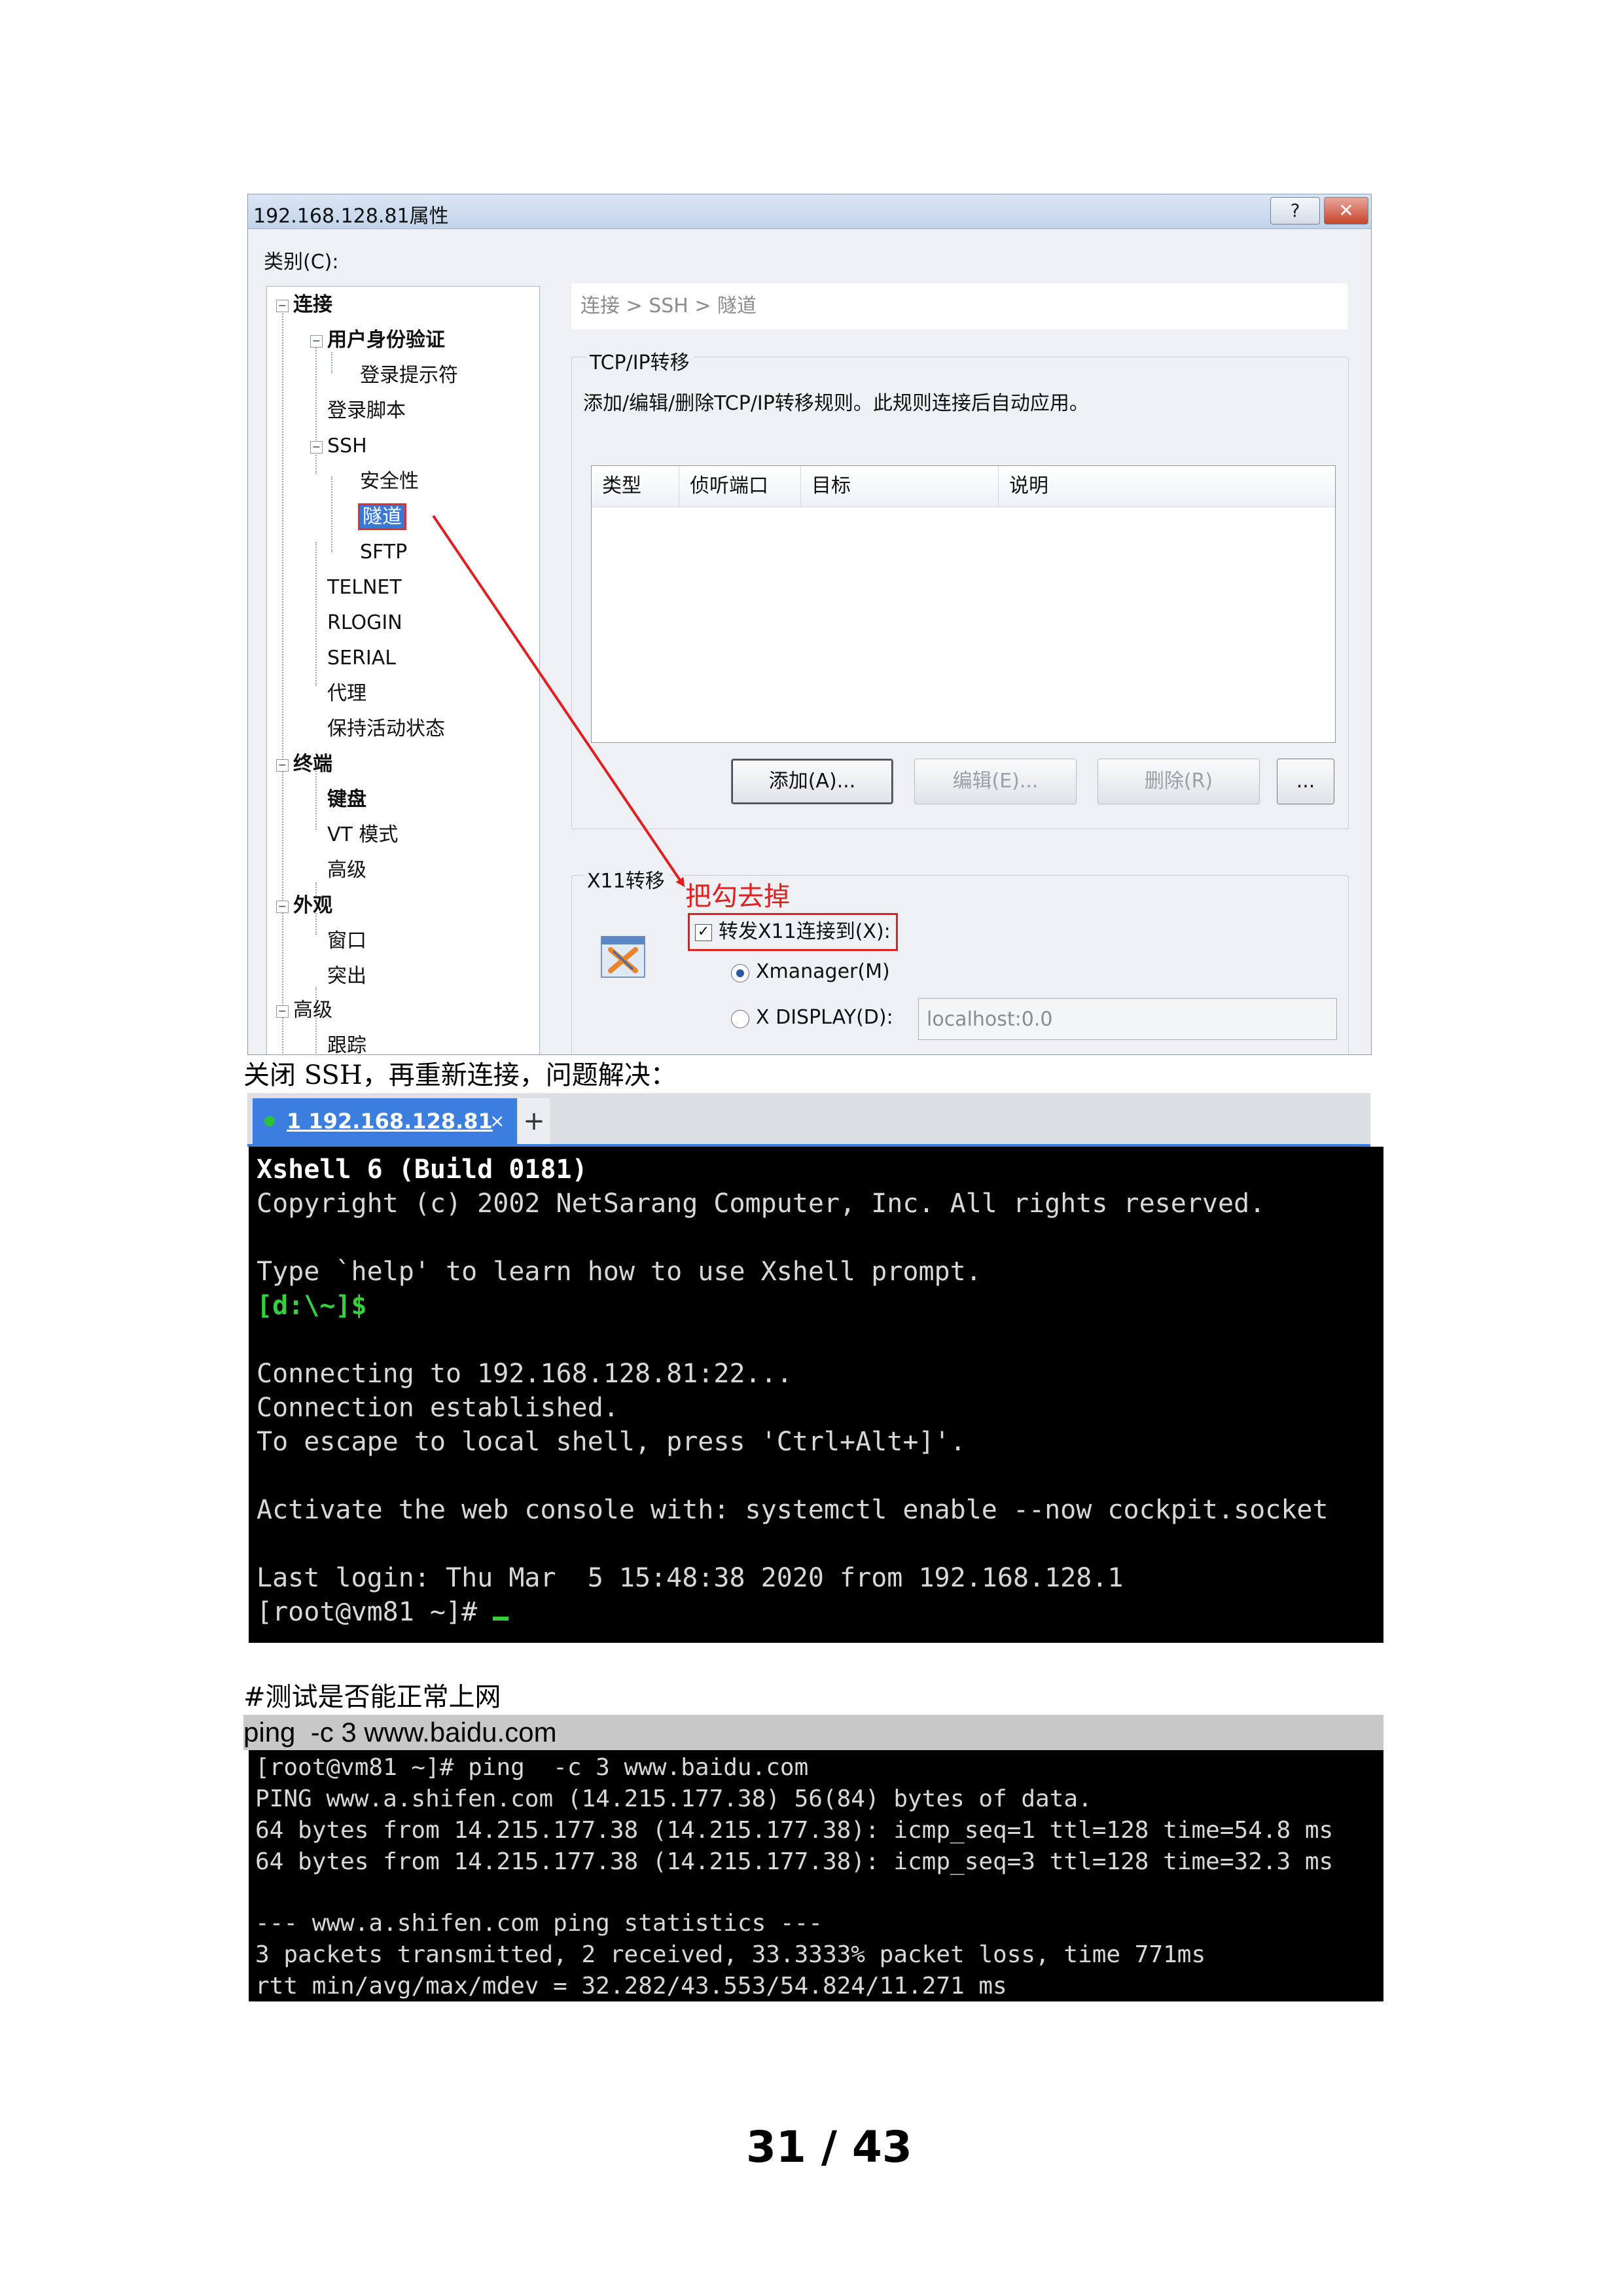 The image size is (1623, 2296). What do you see at coordinates (438, 1408) in the screenshot?
I see `terminal-line: Connection established.` at bounding box center [438, 1408].